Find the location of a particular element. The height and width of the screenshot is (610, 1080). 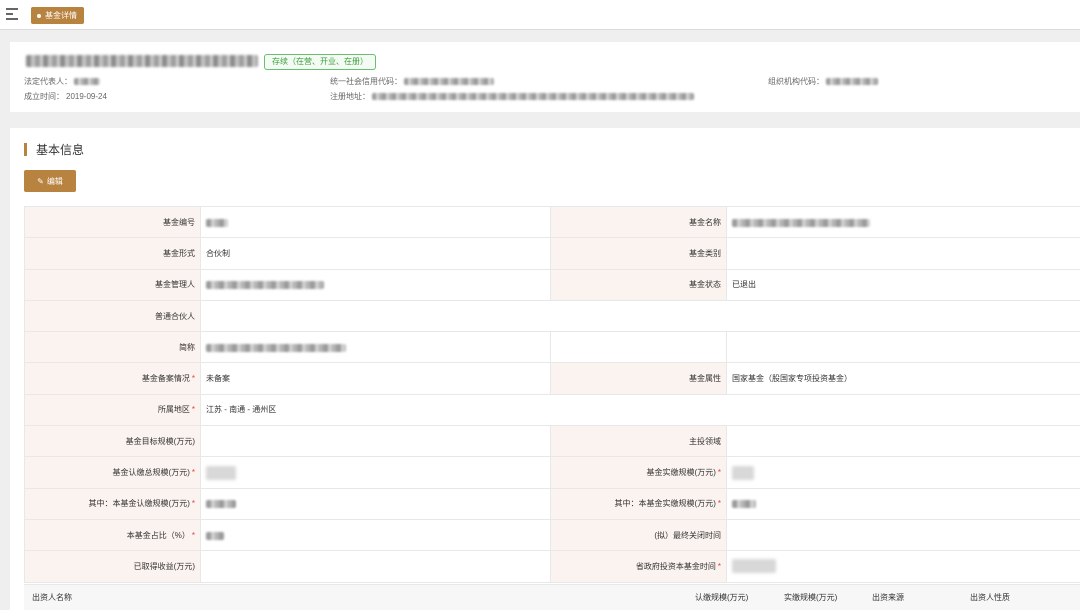

field-label-text: 基金形式 is located at coordinates (179, 253).